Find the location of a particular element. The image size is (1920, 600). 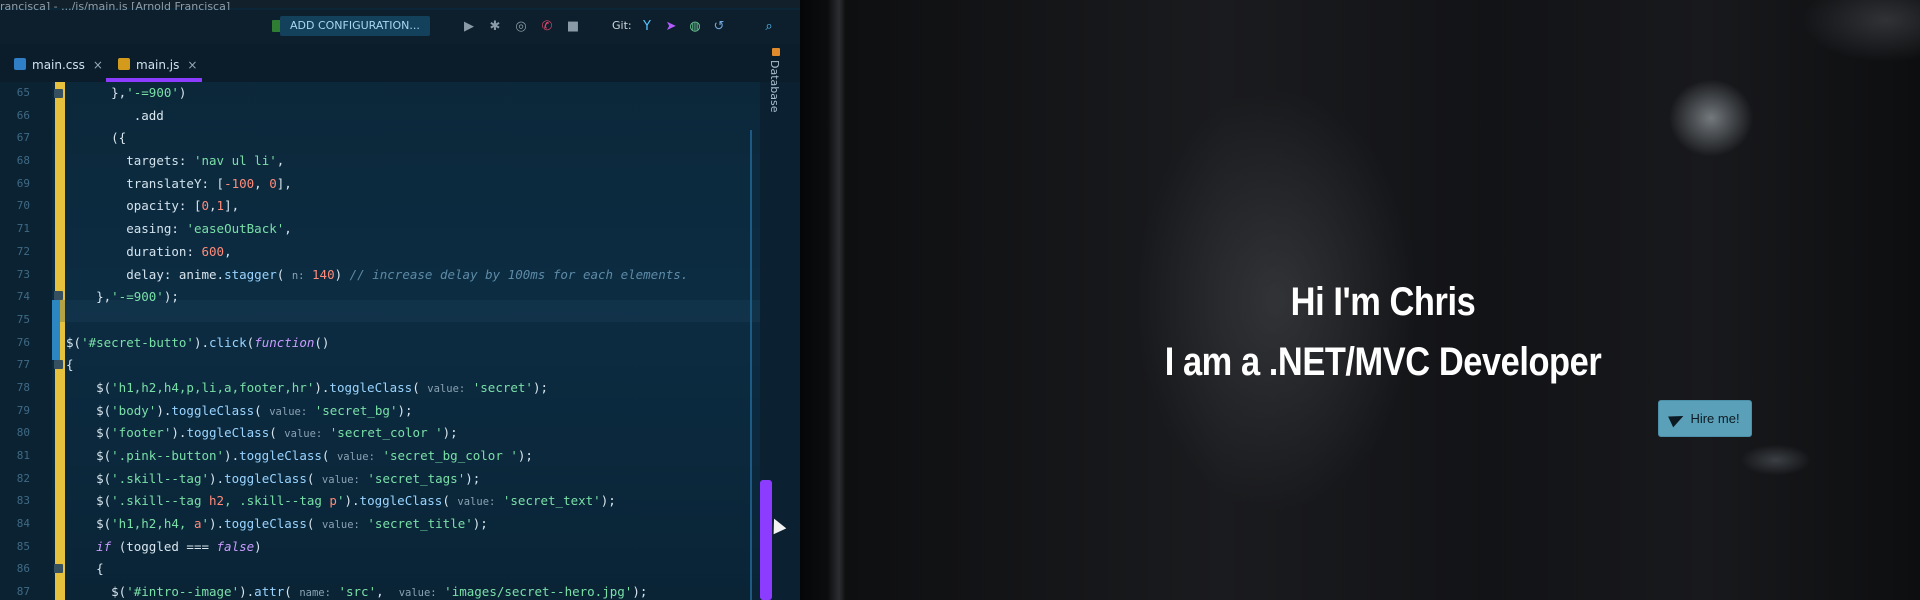

line-number: 75 is located at coordinates (23, 319).